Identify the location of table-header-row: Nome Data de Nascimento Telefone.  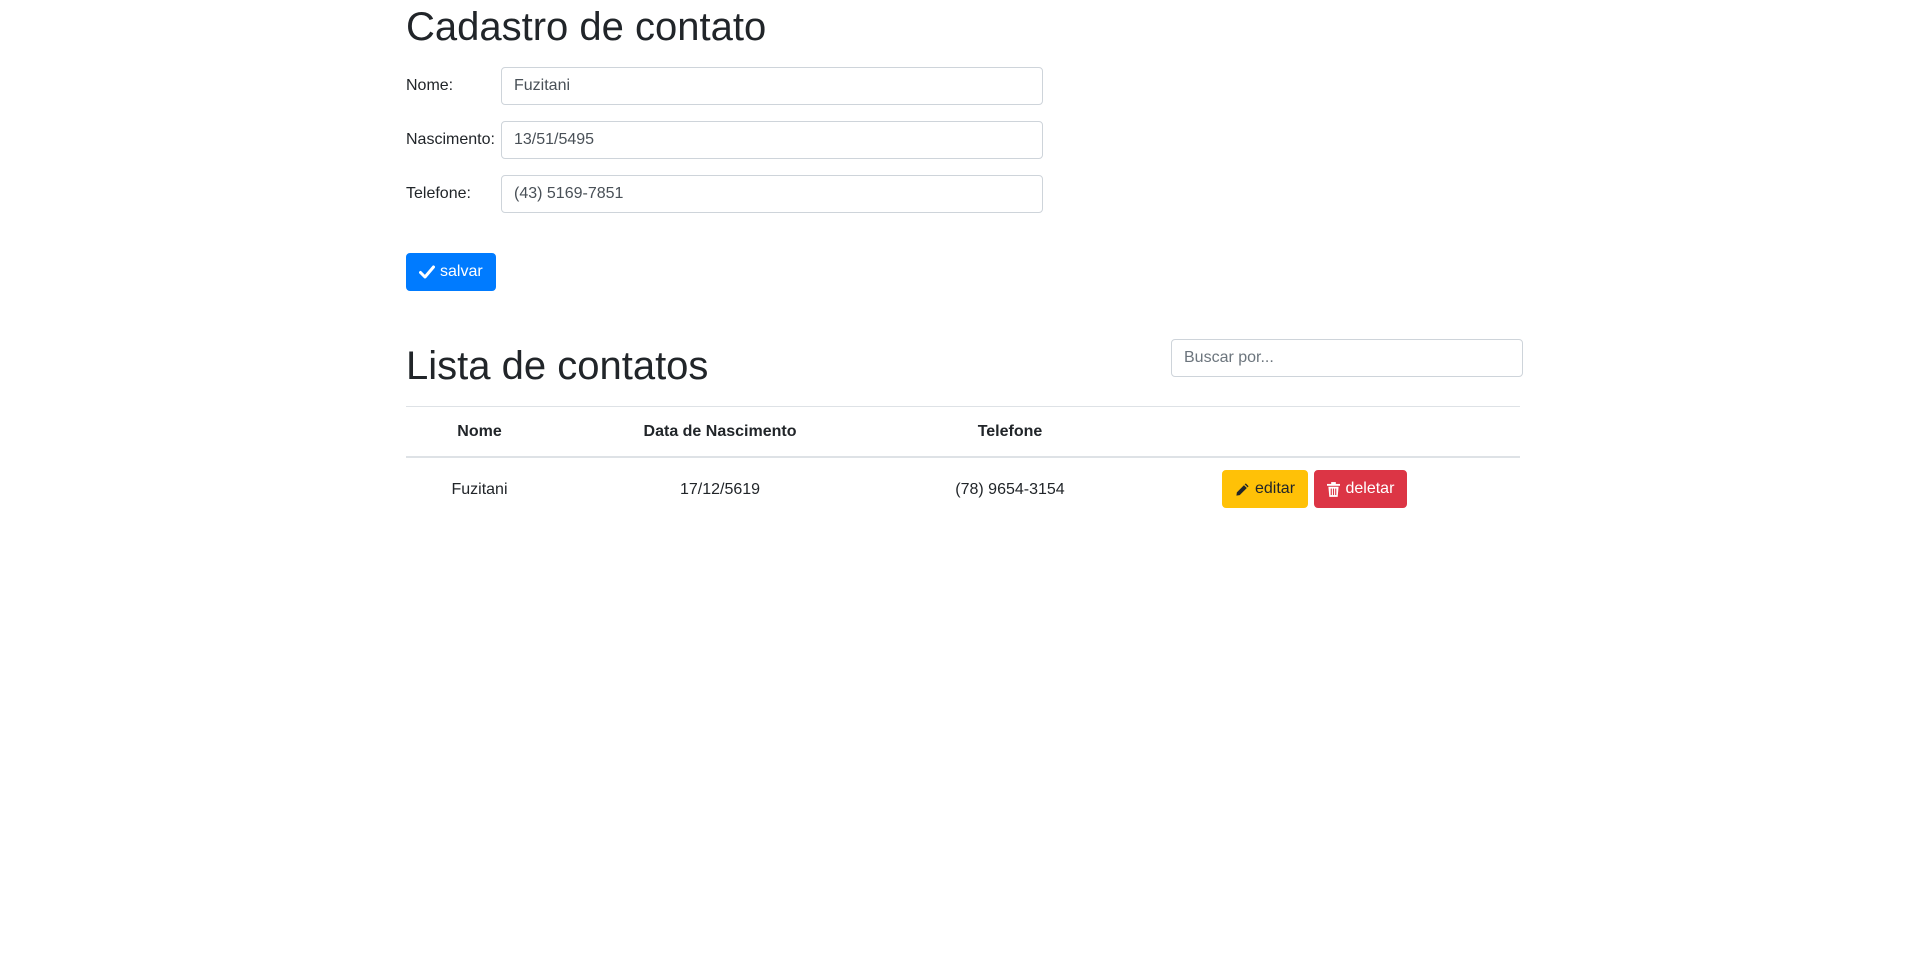
(963, 432).